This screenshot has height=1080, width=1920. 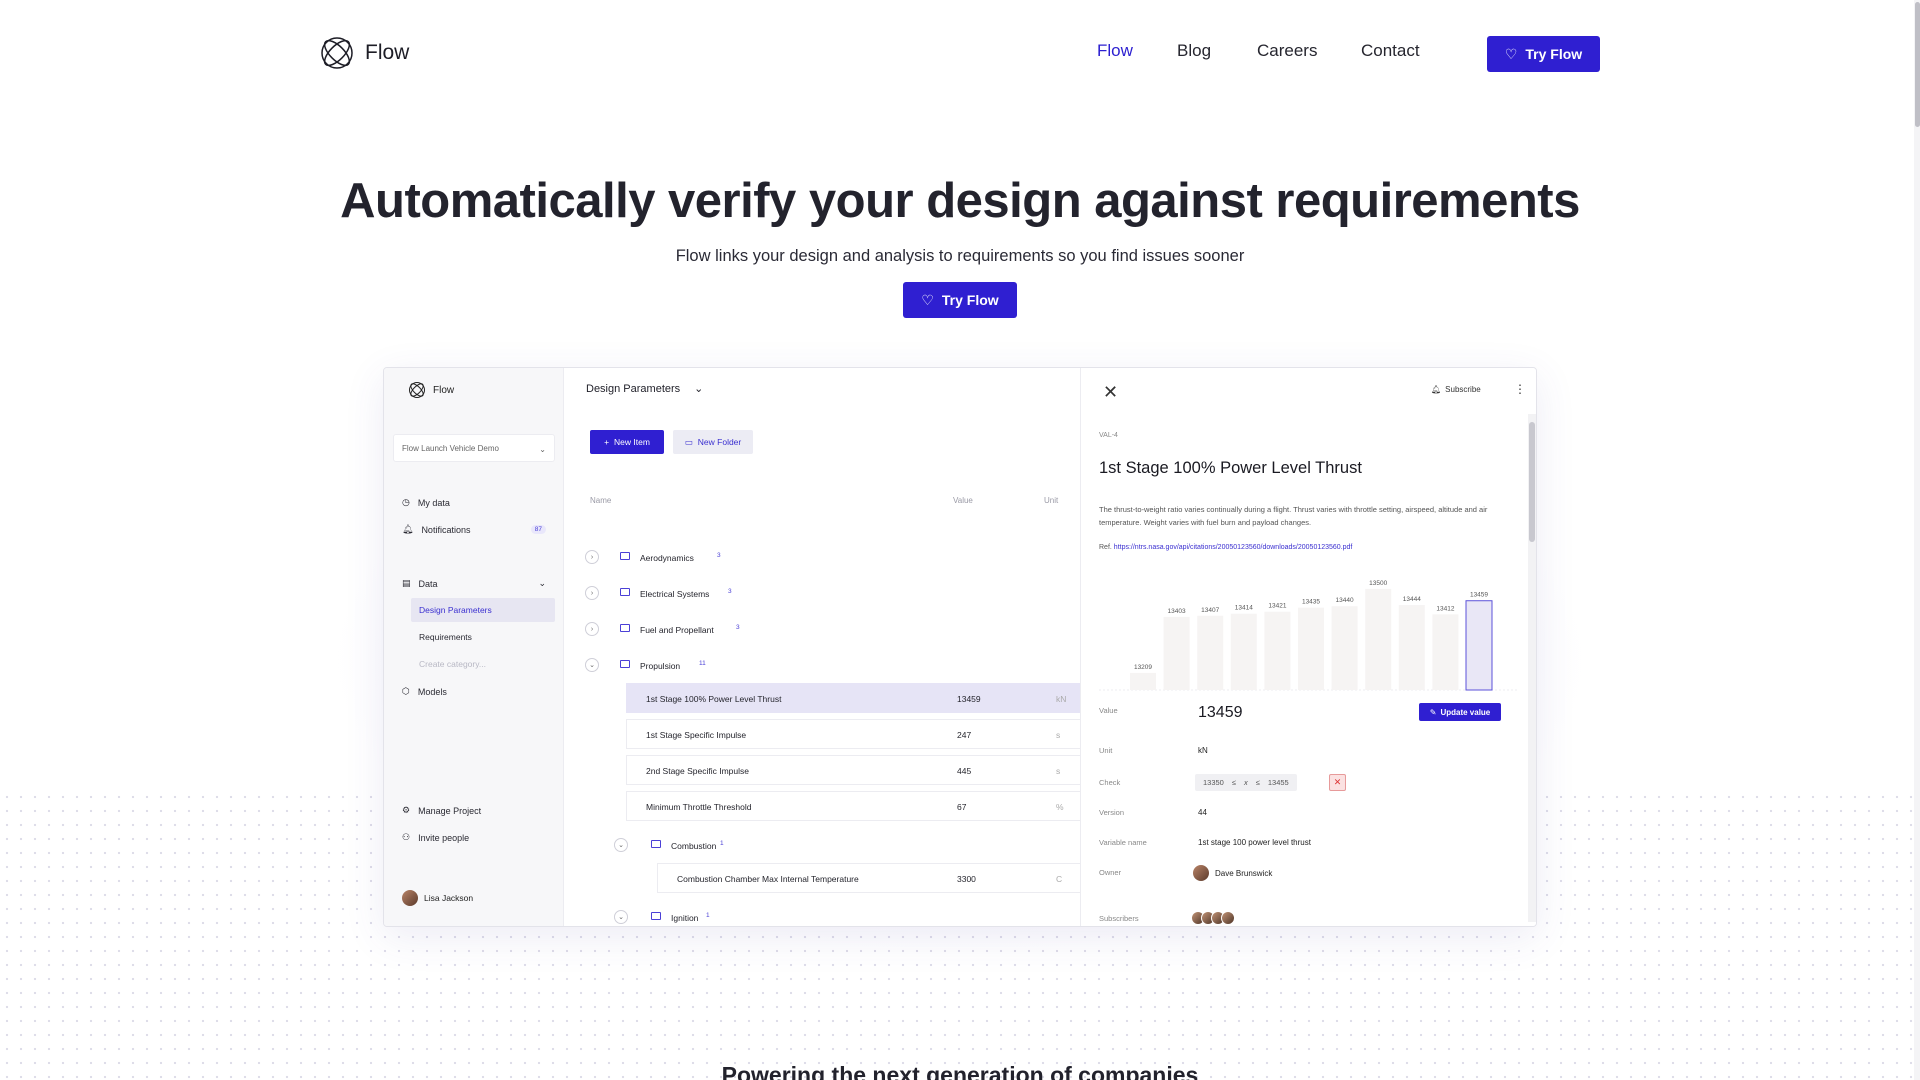 What do you see at coordinates (927, 299) in the screenshot?
I see `heart-icon: ♡` at bounding box center [927, 299].